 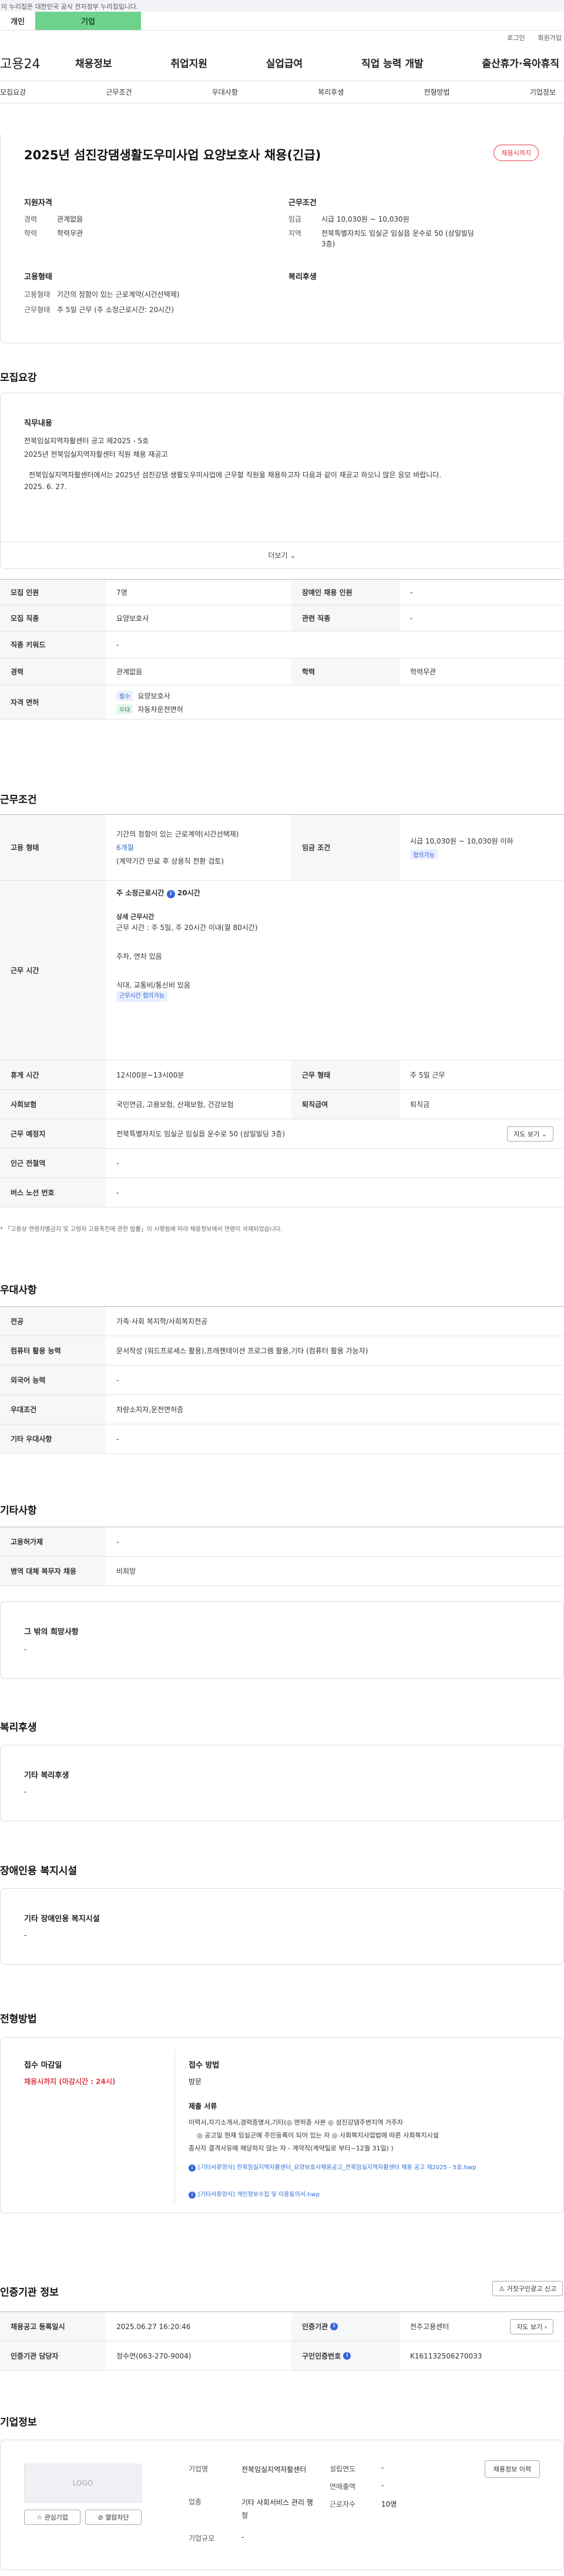 I want to click on detail-hours-heading: 상세 근무시간, so click(x=135, y=917).